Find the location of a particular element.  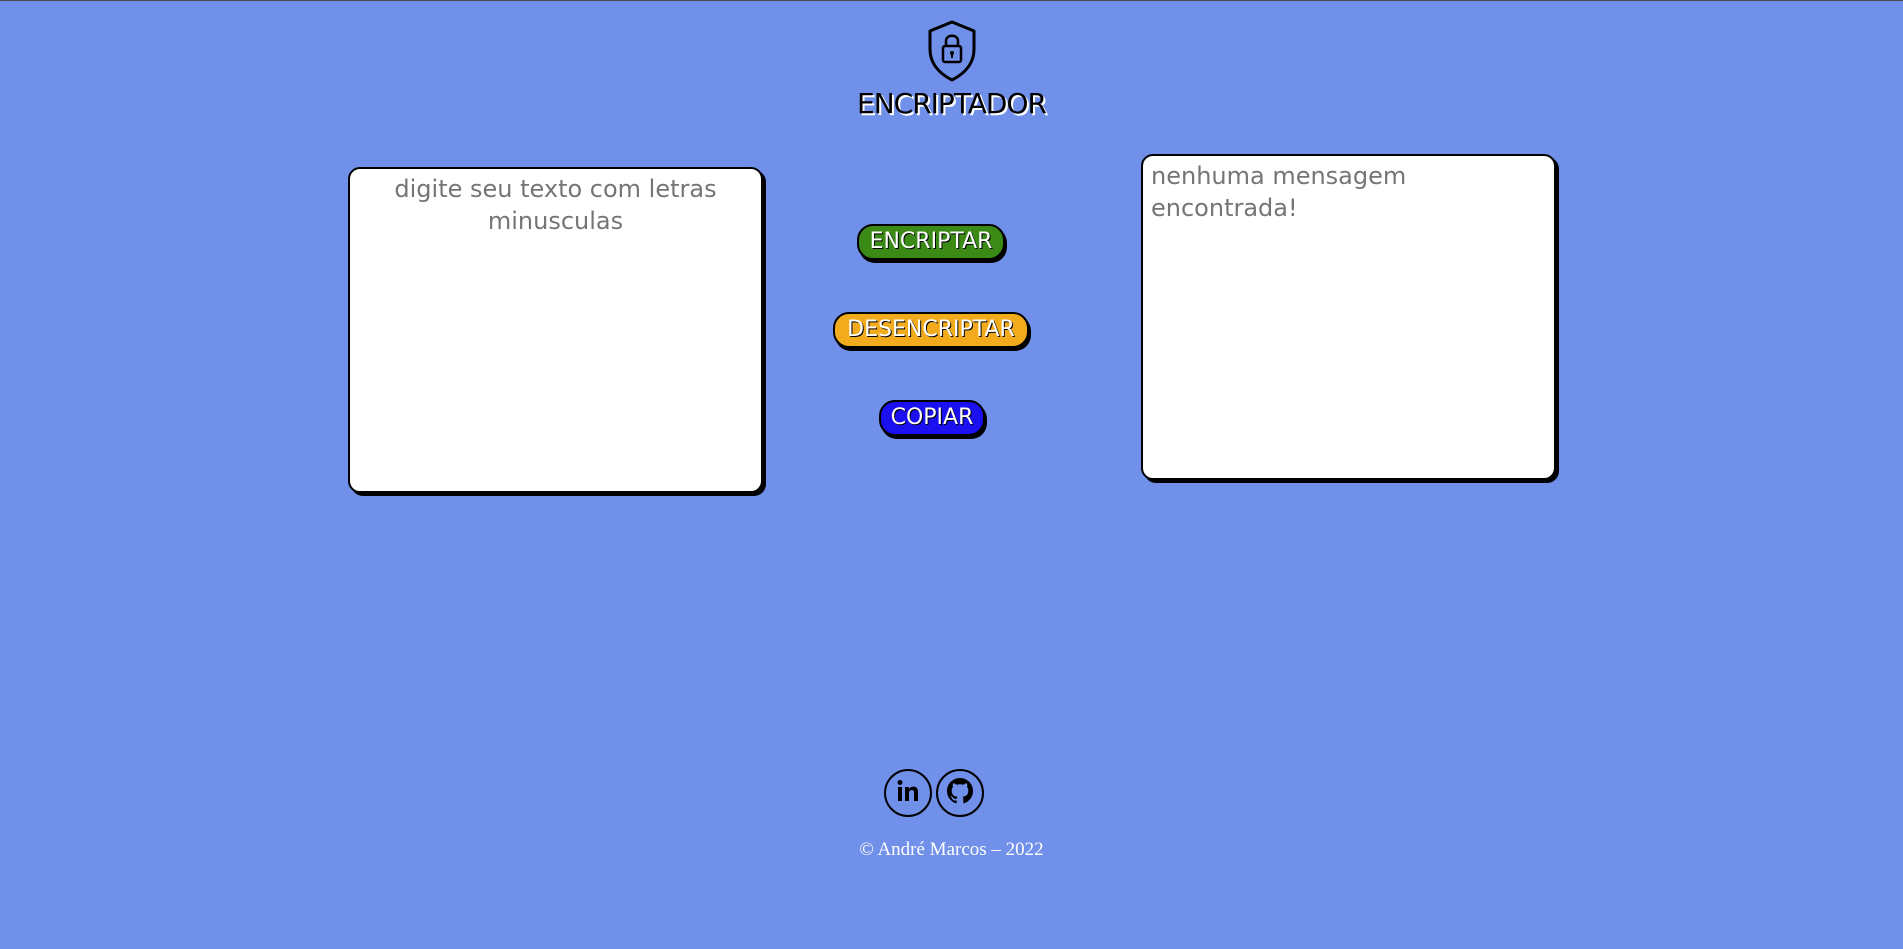

github-link is located at coordinates (960, 793).